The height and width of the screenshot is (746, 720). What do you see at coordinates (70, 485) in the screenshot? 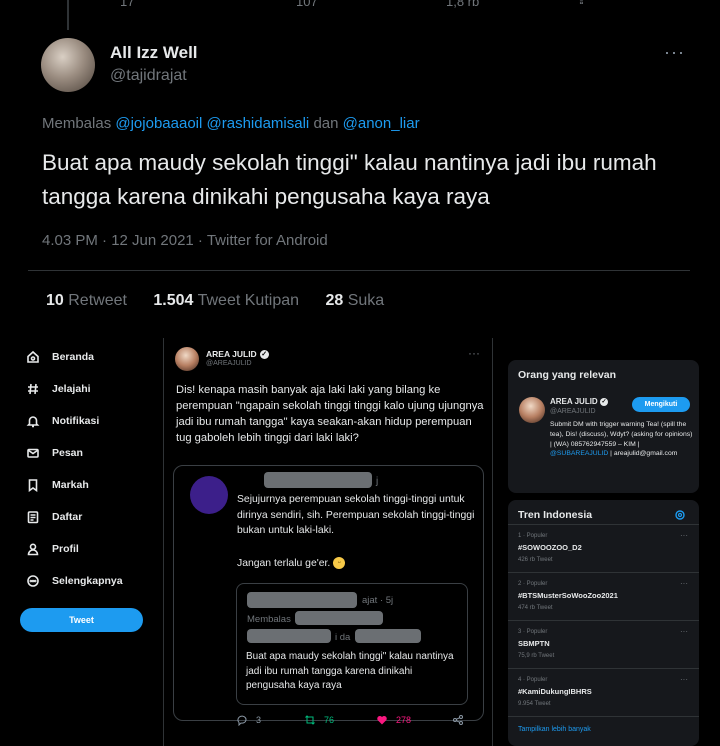
I see `sidebar-item-label: Markah` at bounding box center [70, 485].